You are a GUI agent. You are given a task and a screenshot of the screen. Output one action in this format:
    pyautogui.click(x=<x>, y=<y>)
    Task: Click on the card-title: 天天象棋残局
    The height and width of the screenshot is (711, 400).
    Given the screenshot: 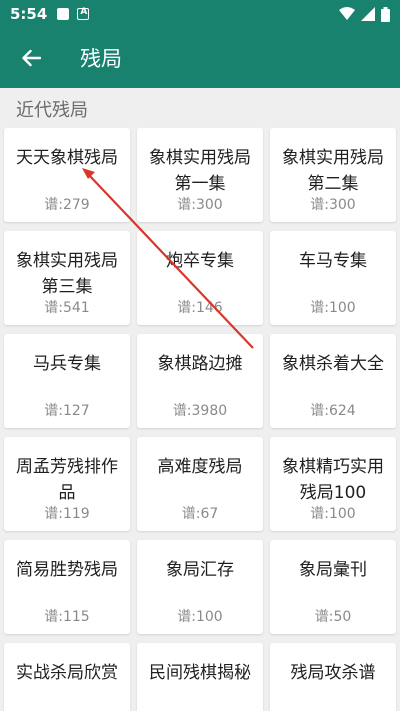 What is the action you would take?
    pyautogui.click(x=67, y=158)
    